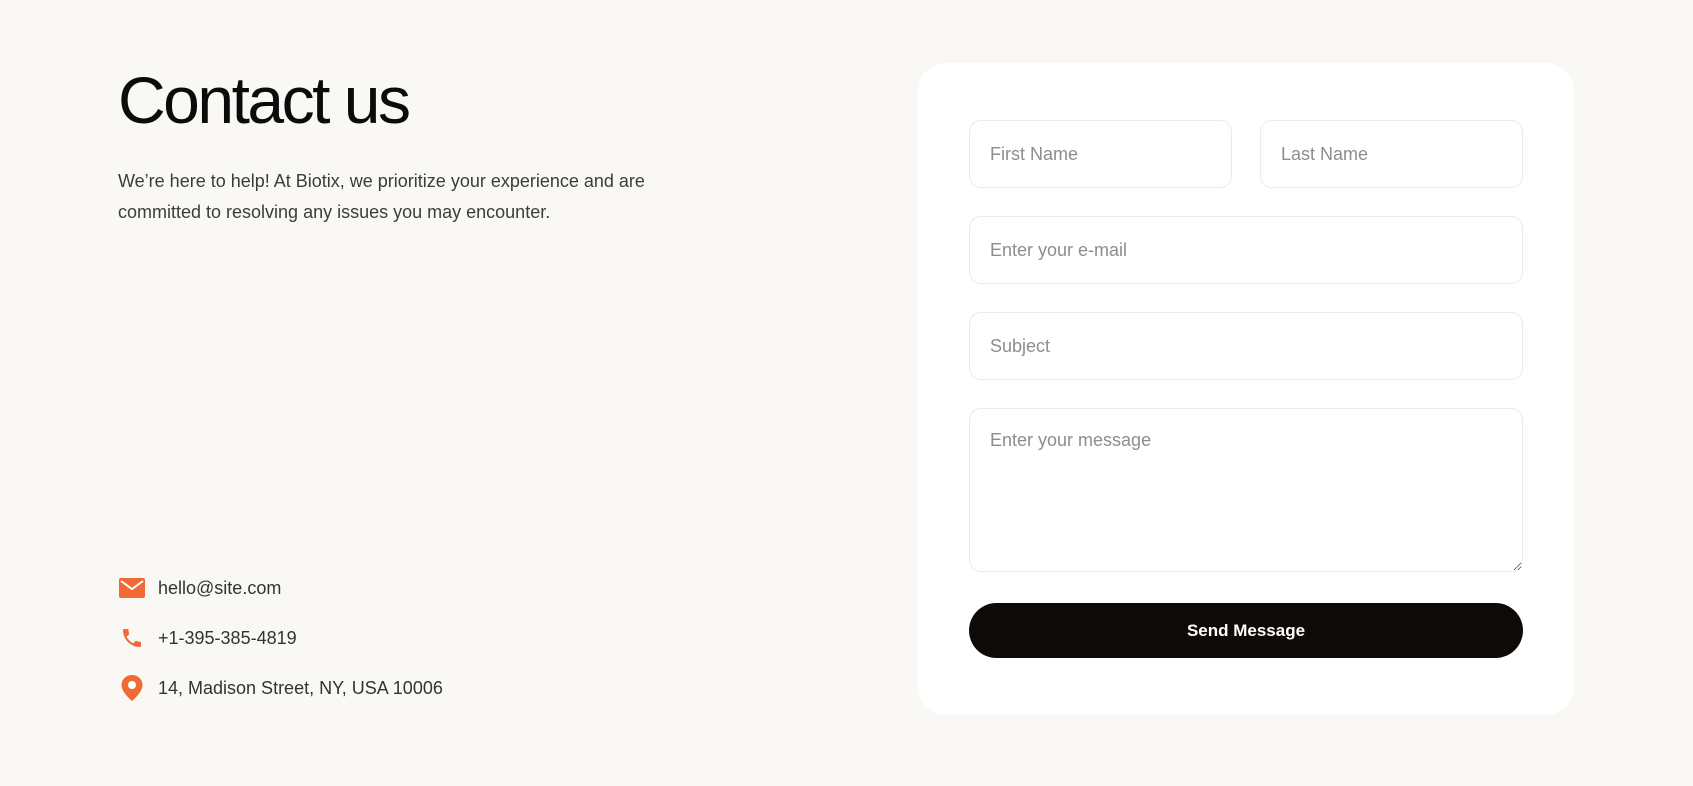 Image resolution: width=1693 pixels, height=786 pixels. I want to click on mail-icon, so click(132, 588).